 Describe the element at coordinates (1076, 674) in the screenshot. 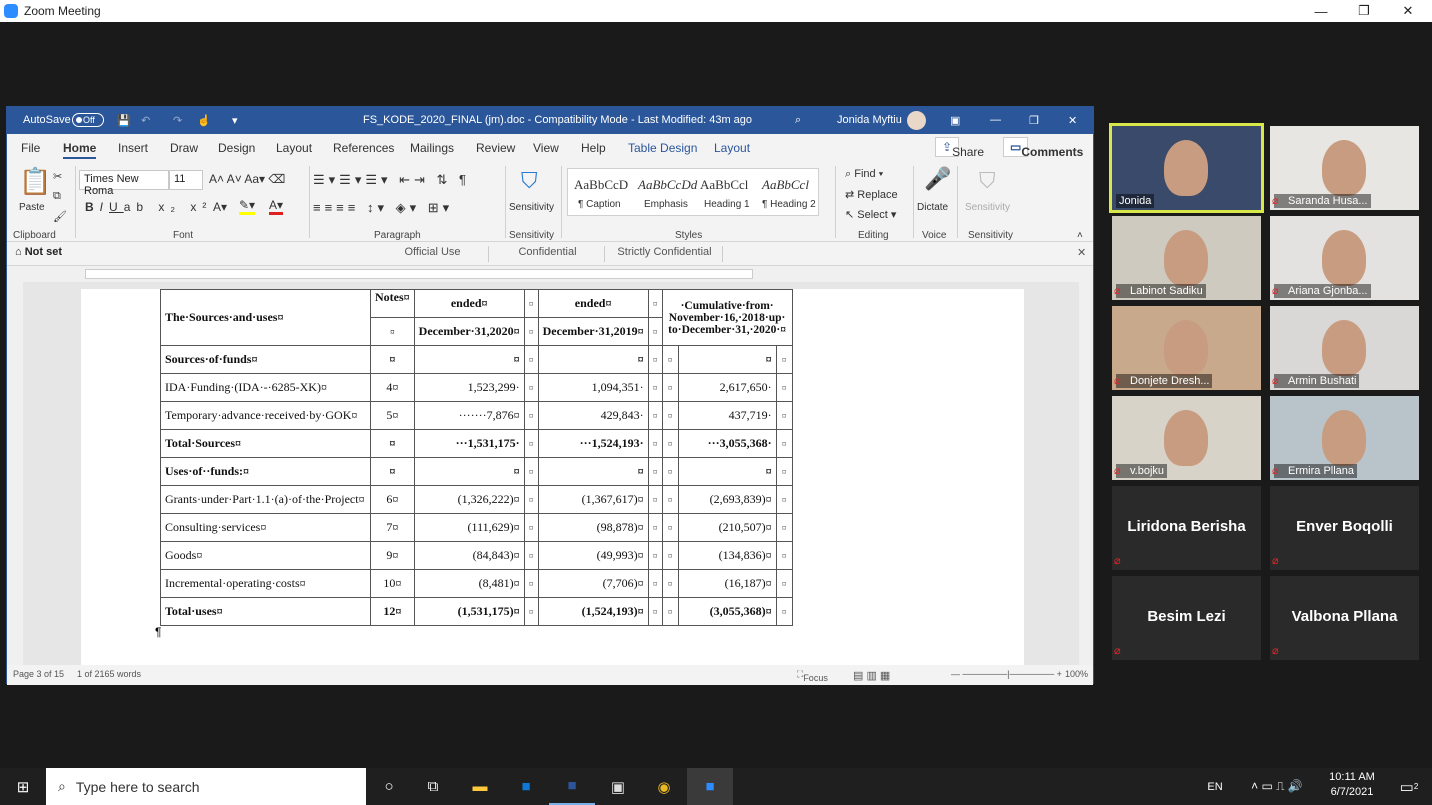

I see `zoom-level: 100%` at that location.